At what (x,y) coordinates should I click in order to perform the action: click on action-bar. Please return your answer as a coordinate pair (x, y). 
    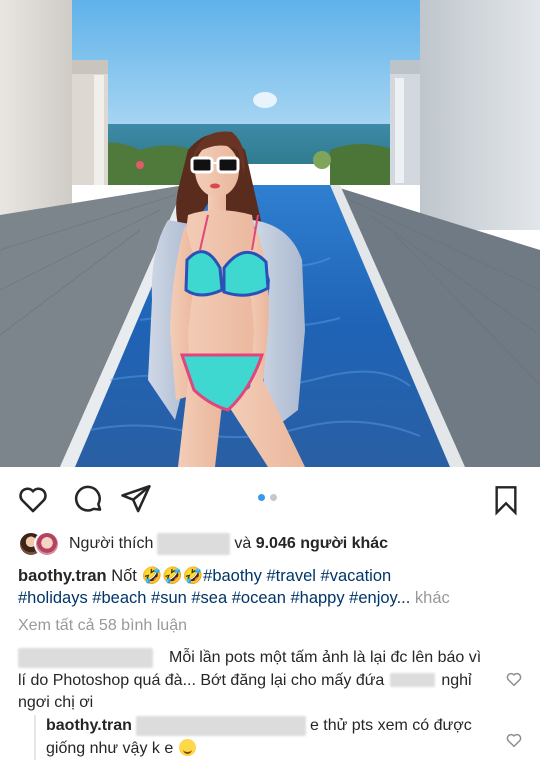
    Looking at the image, I should click on (270, 498).